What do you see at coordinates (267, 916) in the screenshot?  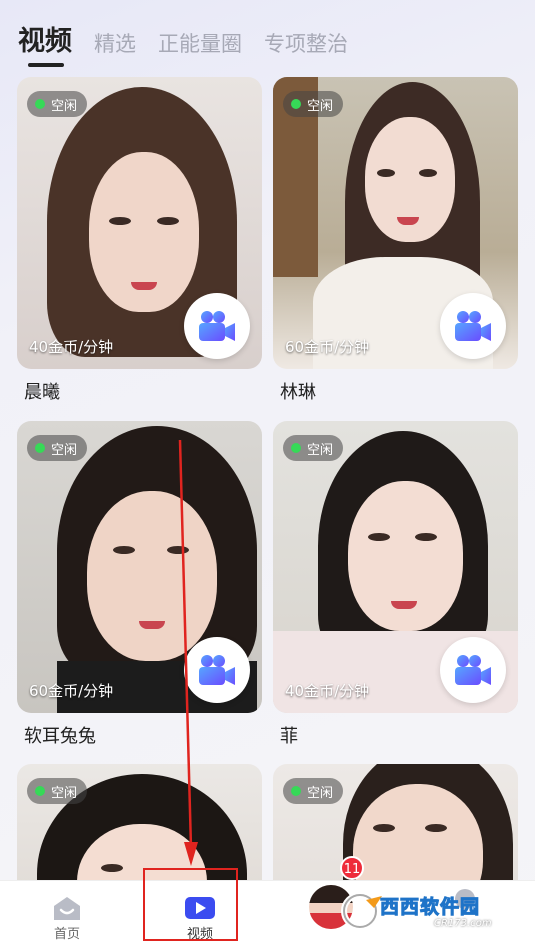 I see `bottom-nav-bar: 首页 视频` at bounding box center [267, 916].